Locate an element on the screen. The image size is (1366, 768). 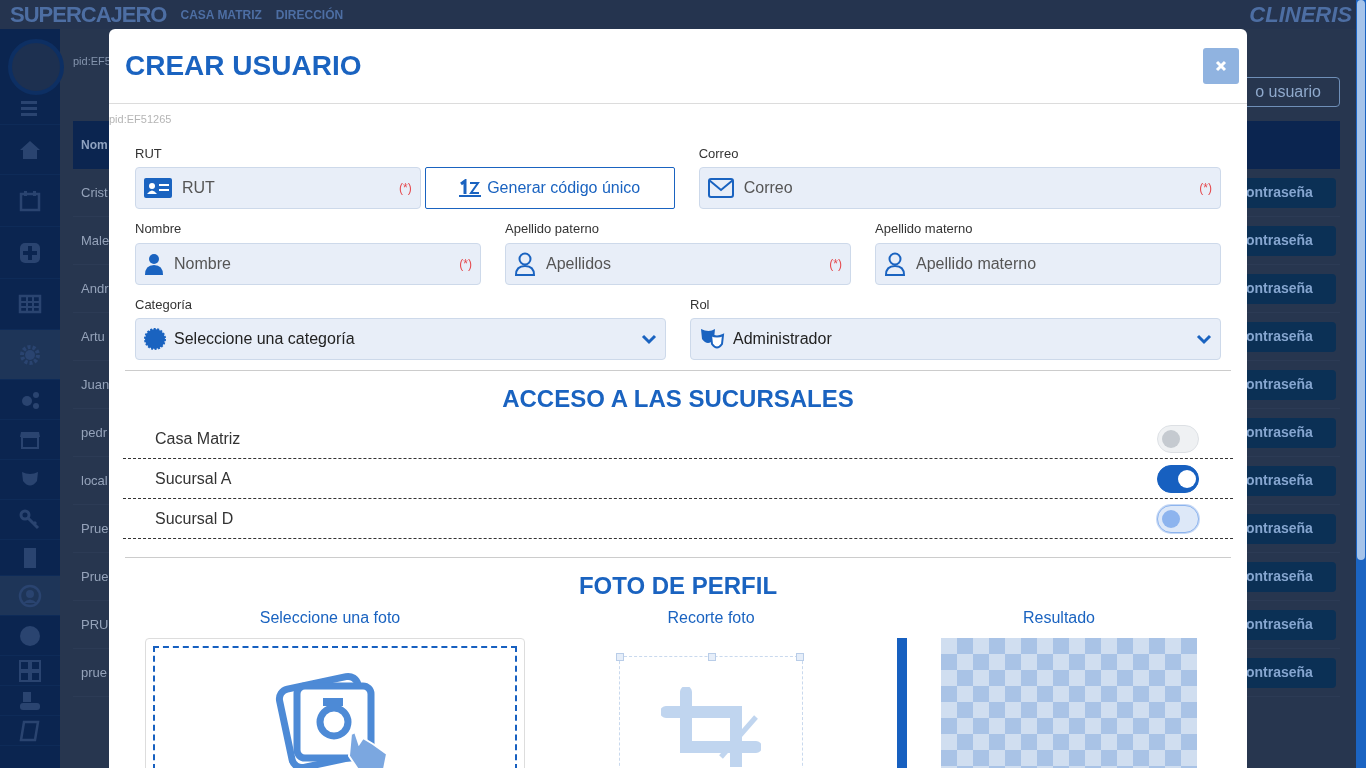
input-field: Apellidos (*) is located at coordinates (678, 263).